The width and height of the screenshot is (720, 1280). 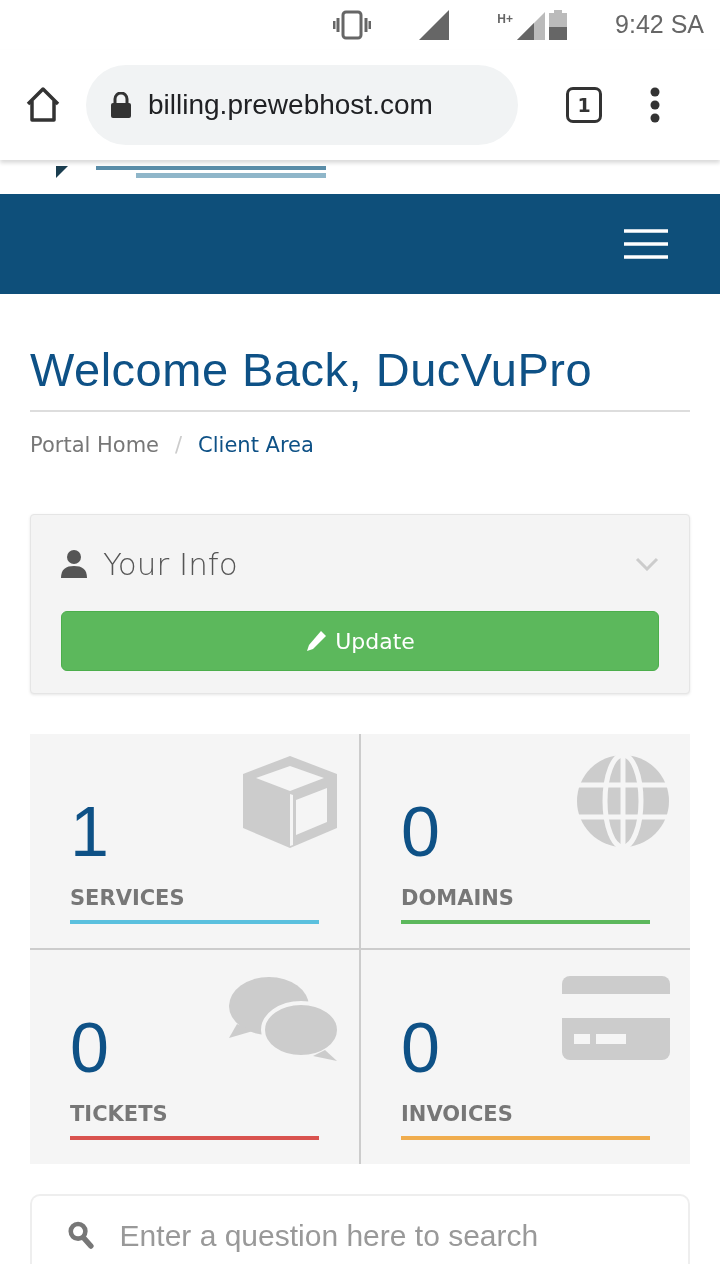 I want to click on breadcrumb-link: Portal Home, so click(x=95, y=446).